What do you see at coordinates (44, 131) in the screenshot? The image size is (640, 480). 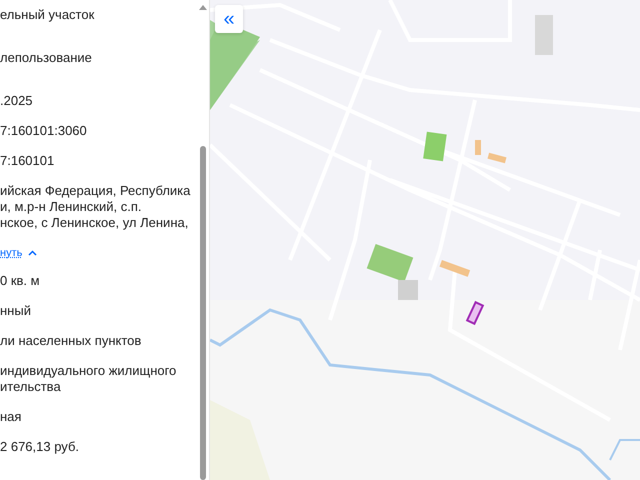 I see `property-value: 7:160101:3060` at bounding box center [44, 131].